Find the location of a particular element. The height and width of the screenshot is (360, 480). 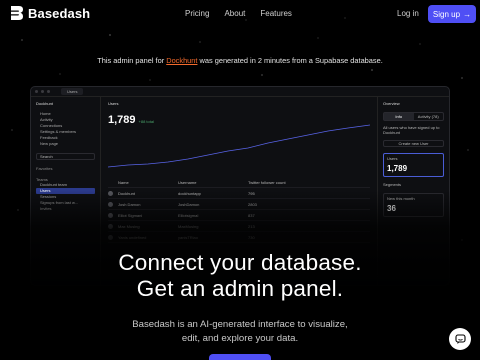

app-titlebar: Users is located at coordinates (240, 92).